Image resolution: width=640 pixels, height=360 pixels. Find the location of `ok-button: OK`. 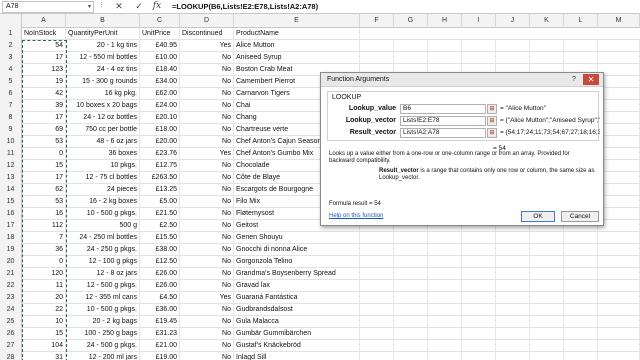

ok-button: OK is located at coordinates (538, 216).